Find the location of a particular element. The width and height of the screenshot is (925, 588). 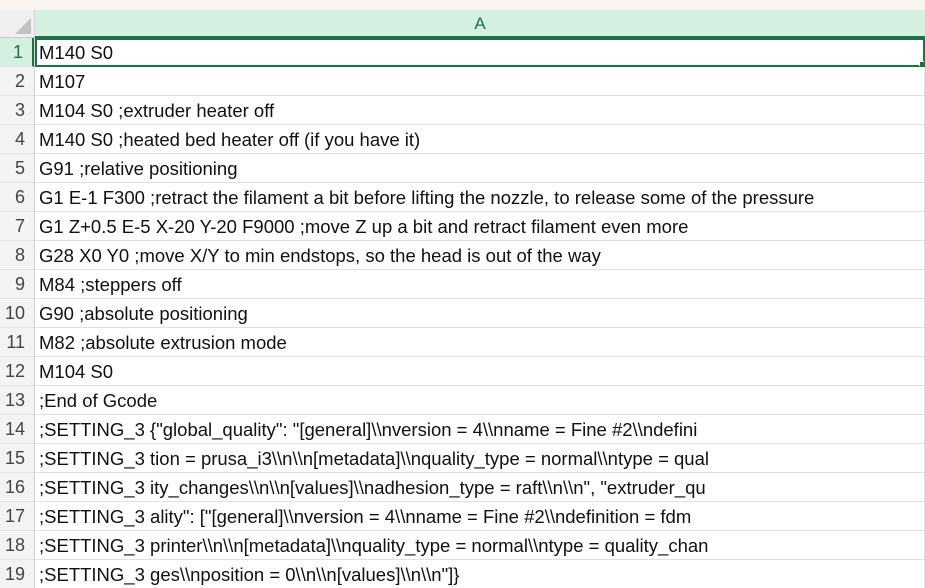

row-header: 7 is located at coordinates (17, 226).